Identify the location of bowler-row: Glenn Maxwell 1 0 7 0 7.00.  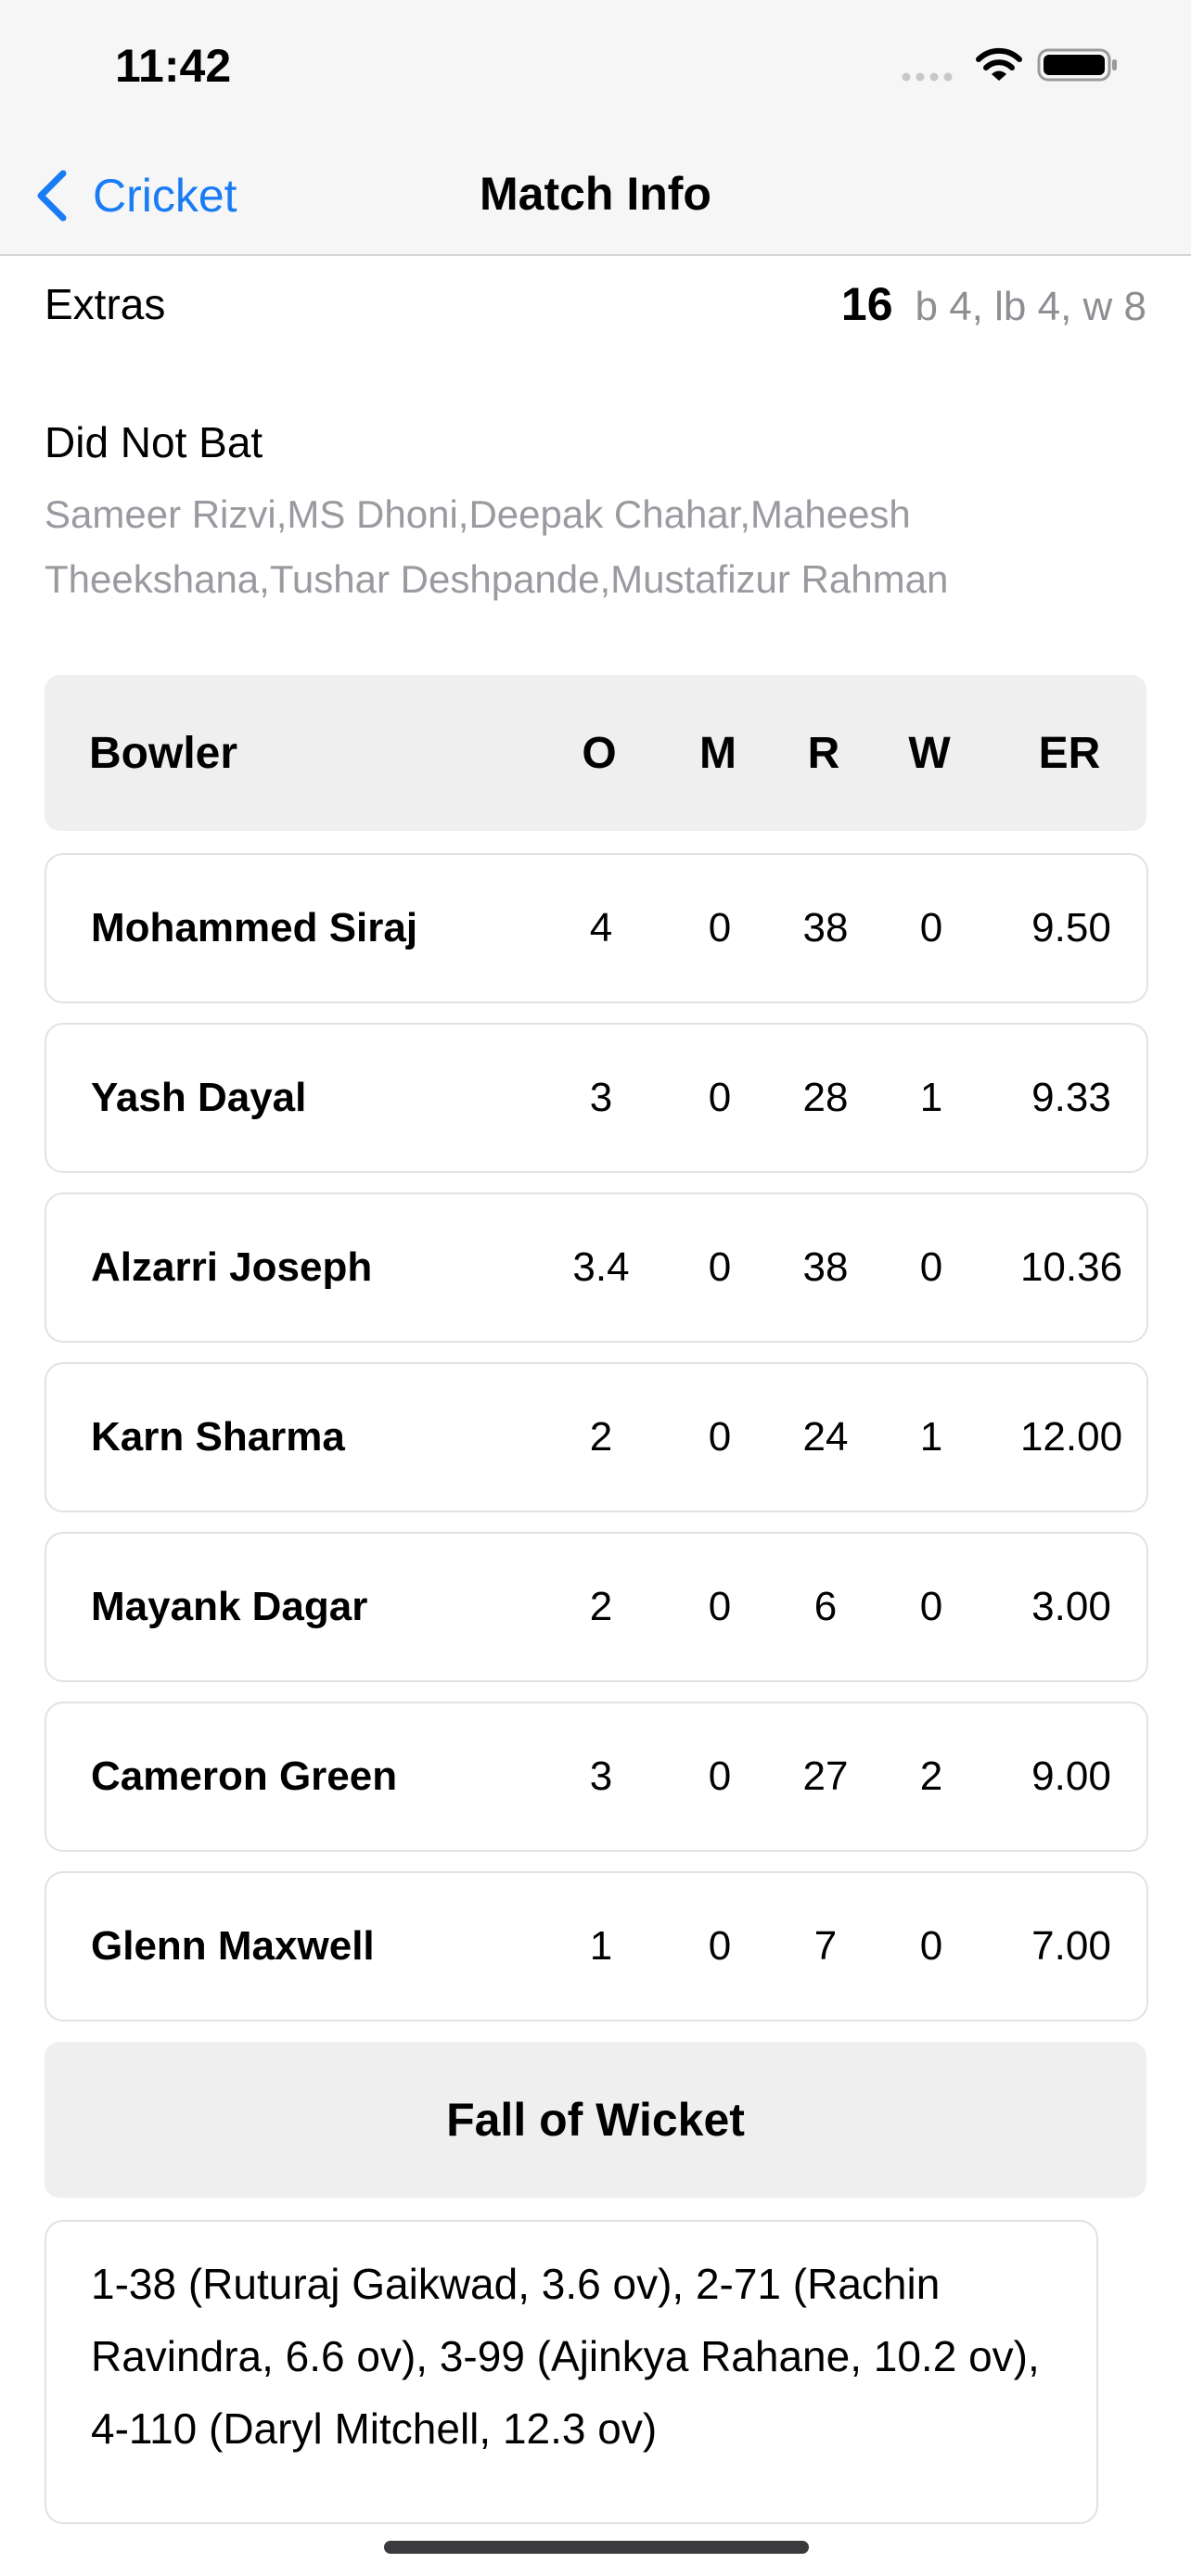
(597, 1946).